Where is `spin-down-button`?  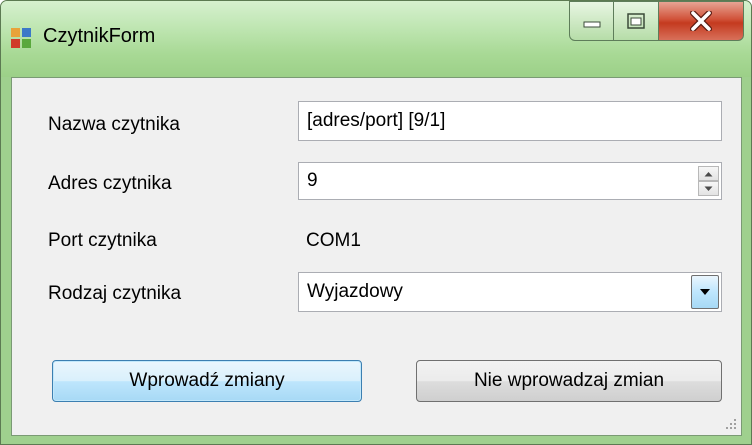 spin-down-button is located at coordinates (708, 188).